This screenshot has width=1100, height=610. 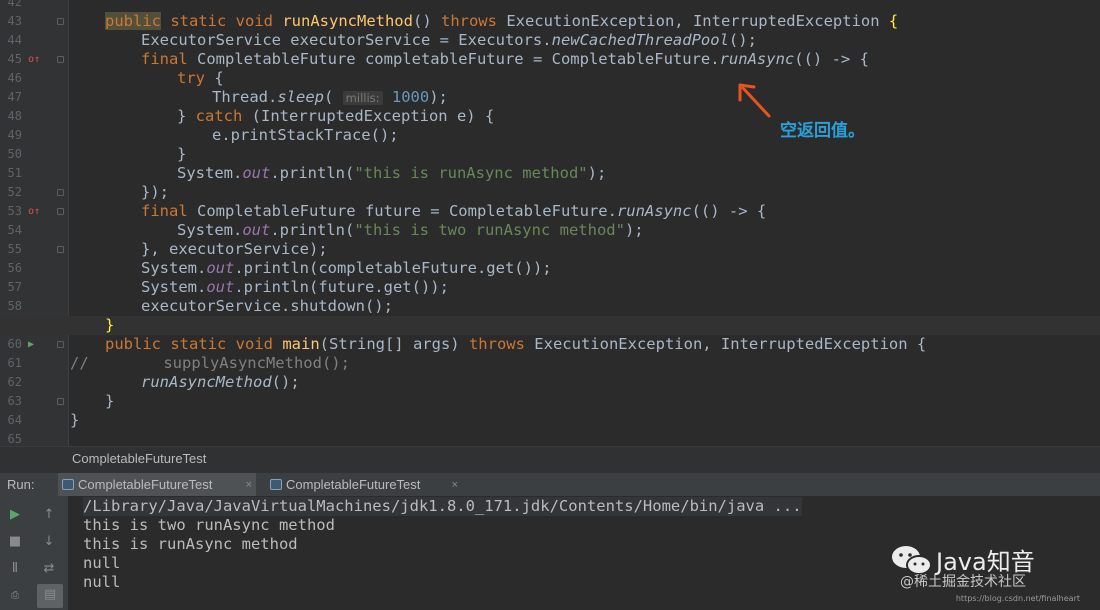 I want to click on scroll-down-icon: ↓, so click(x=49, y=542).